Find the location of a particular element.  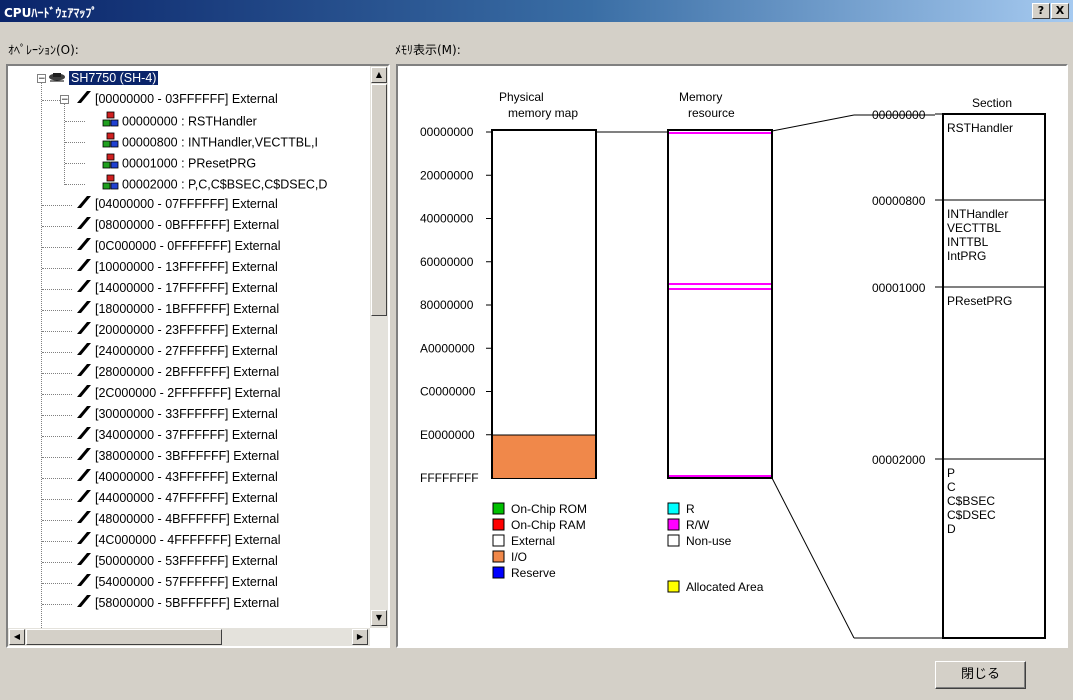

physical-tick-label: C0000000 is located at coordinates (448, 392).